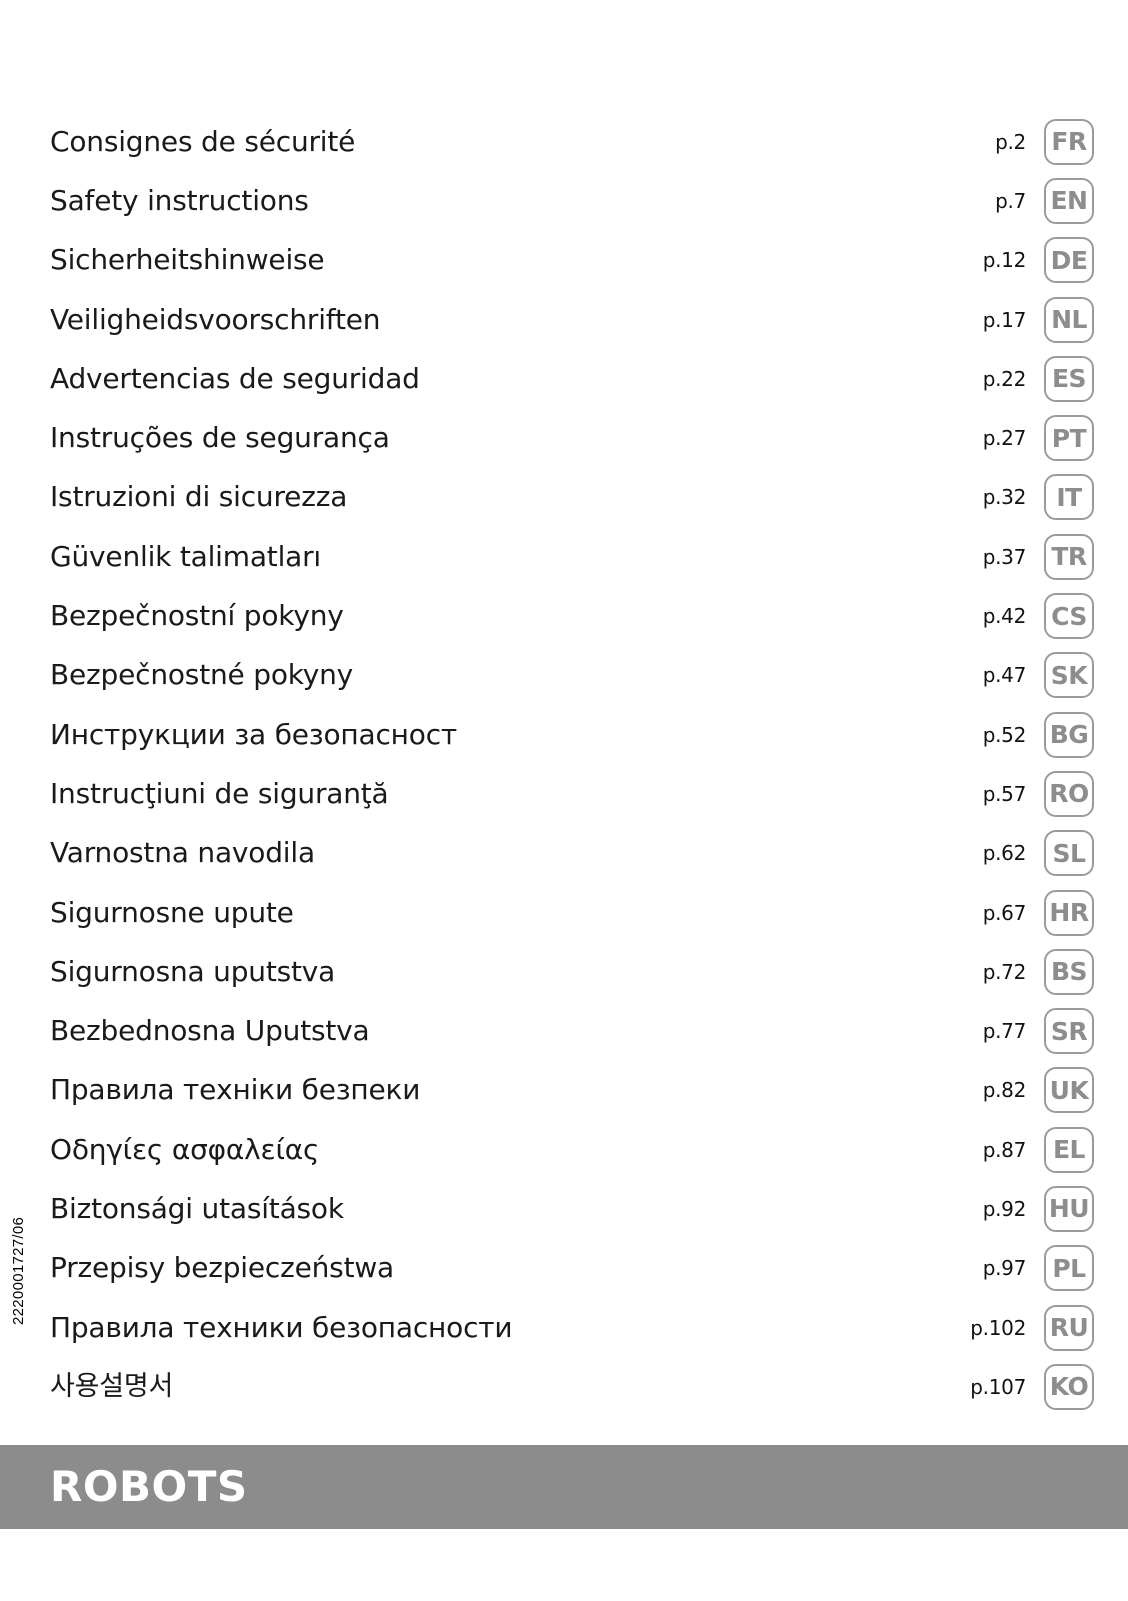  I want to click on toc-row-page-number: p.72, so click(1004, 971).